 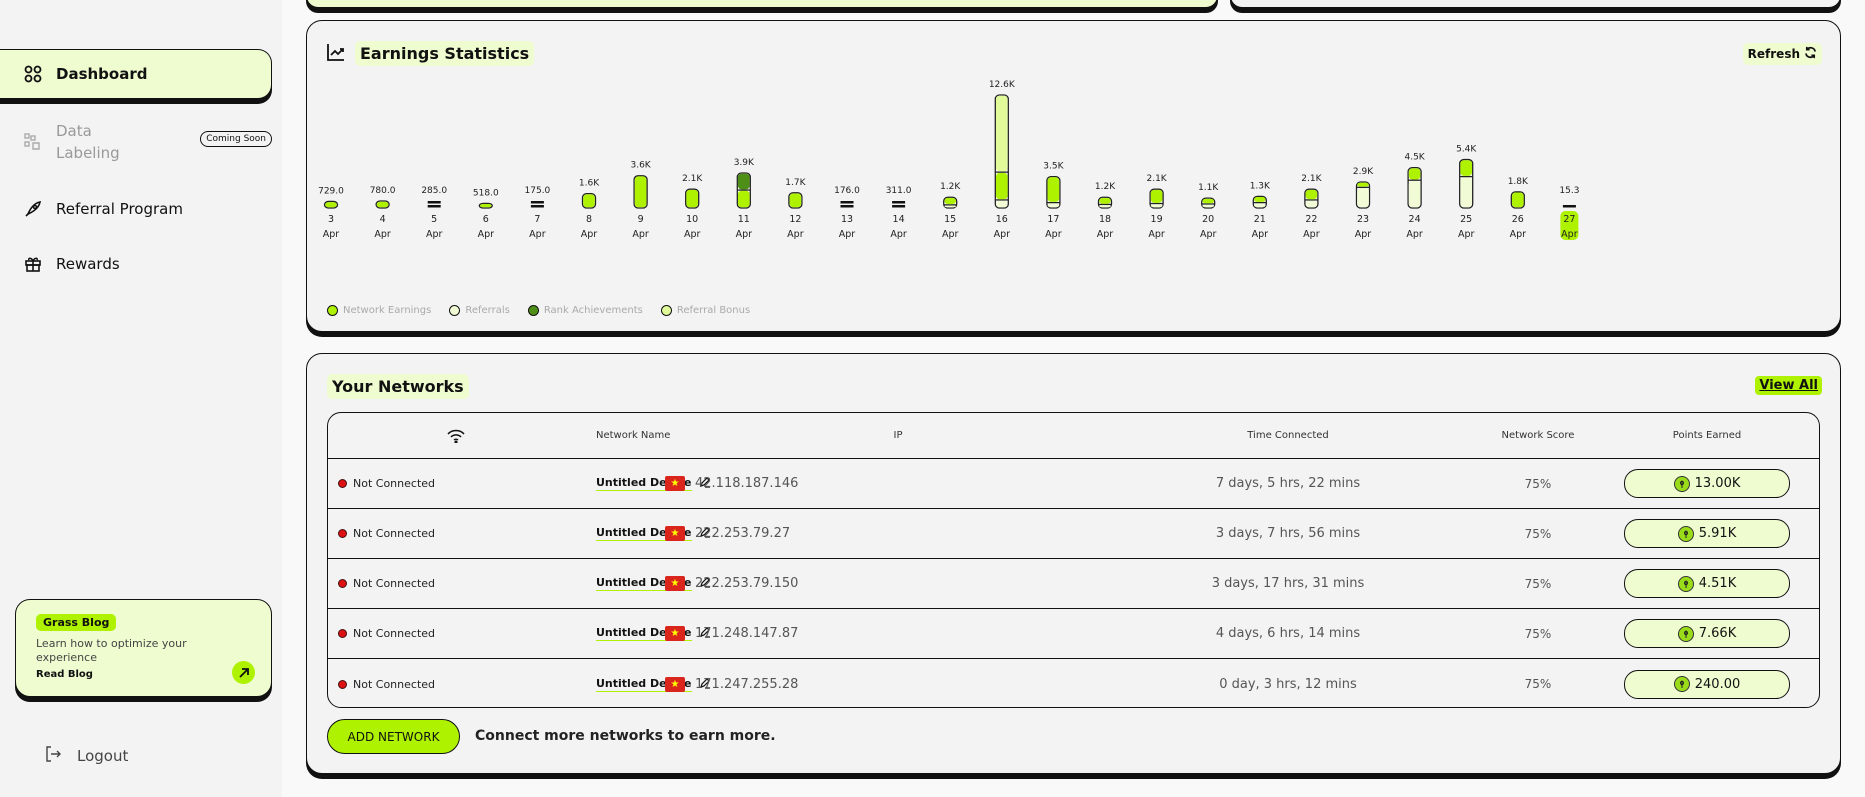 What do you see at coordinates (136, 142) in the screenshot?
I see `sidebar-item-data-labeling: Data Labeling Coming Soon` at bounding box center [136, 142].